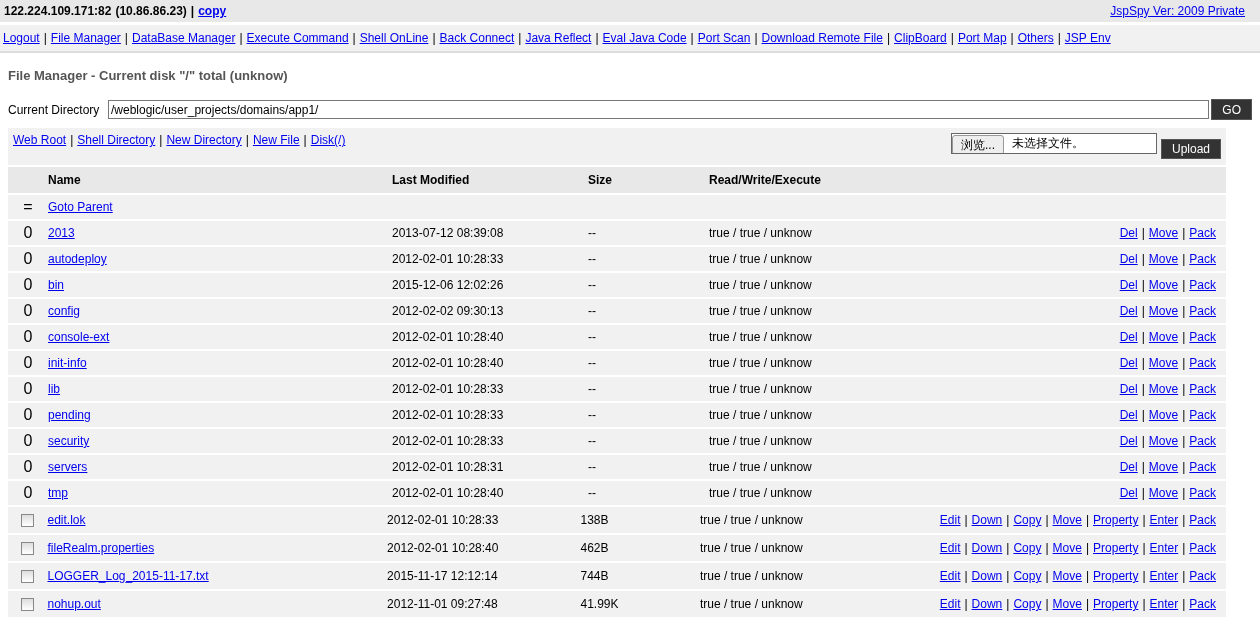 This screenshot has height=642, width=1260. Describe the element at coordinates (66, 520) in the screenshot. I see `file-name-link: edit.lok` at that location.